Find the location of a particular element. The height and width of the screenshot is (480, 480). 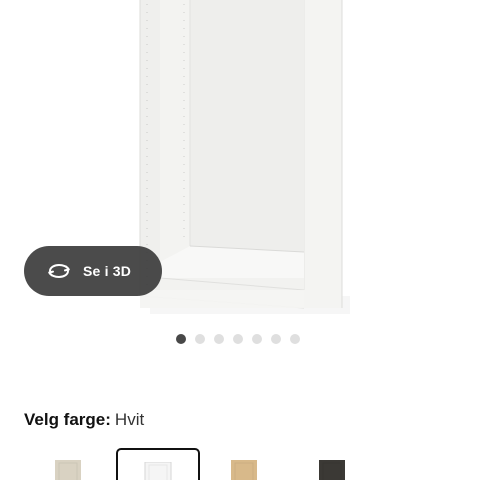

color-swatches is located at coordinates (240, 463).